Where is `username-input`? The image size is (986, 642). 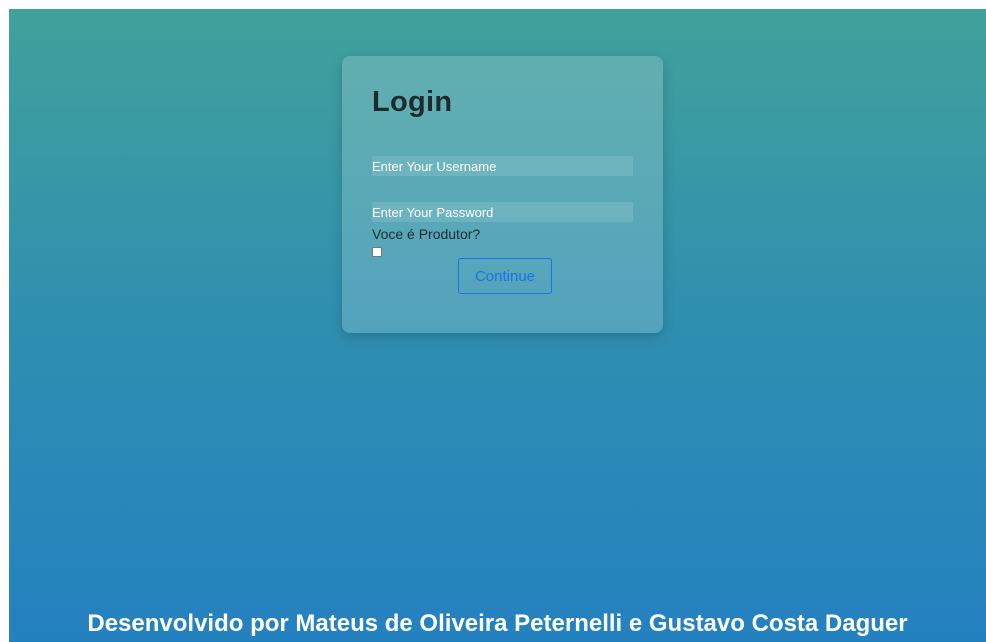
username-input is located at coordinates (502, 166).